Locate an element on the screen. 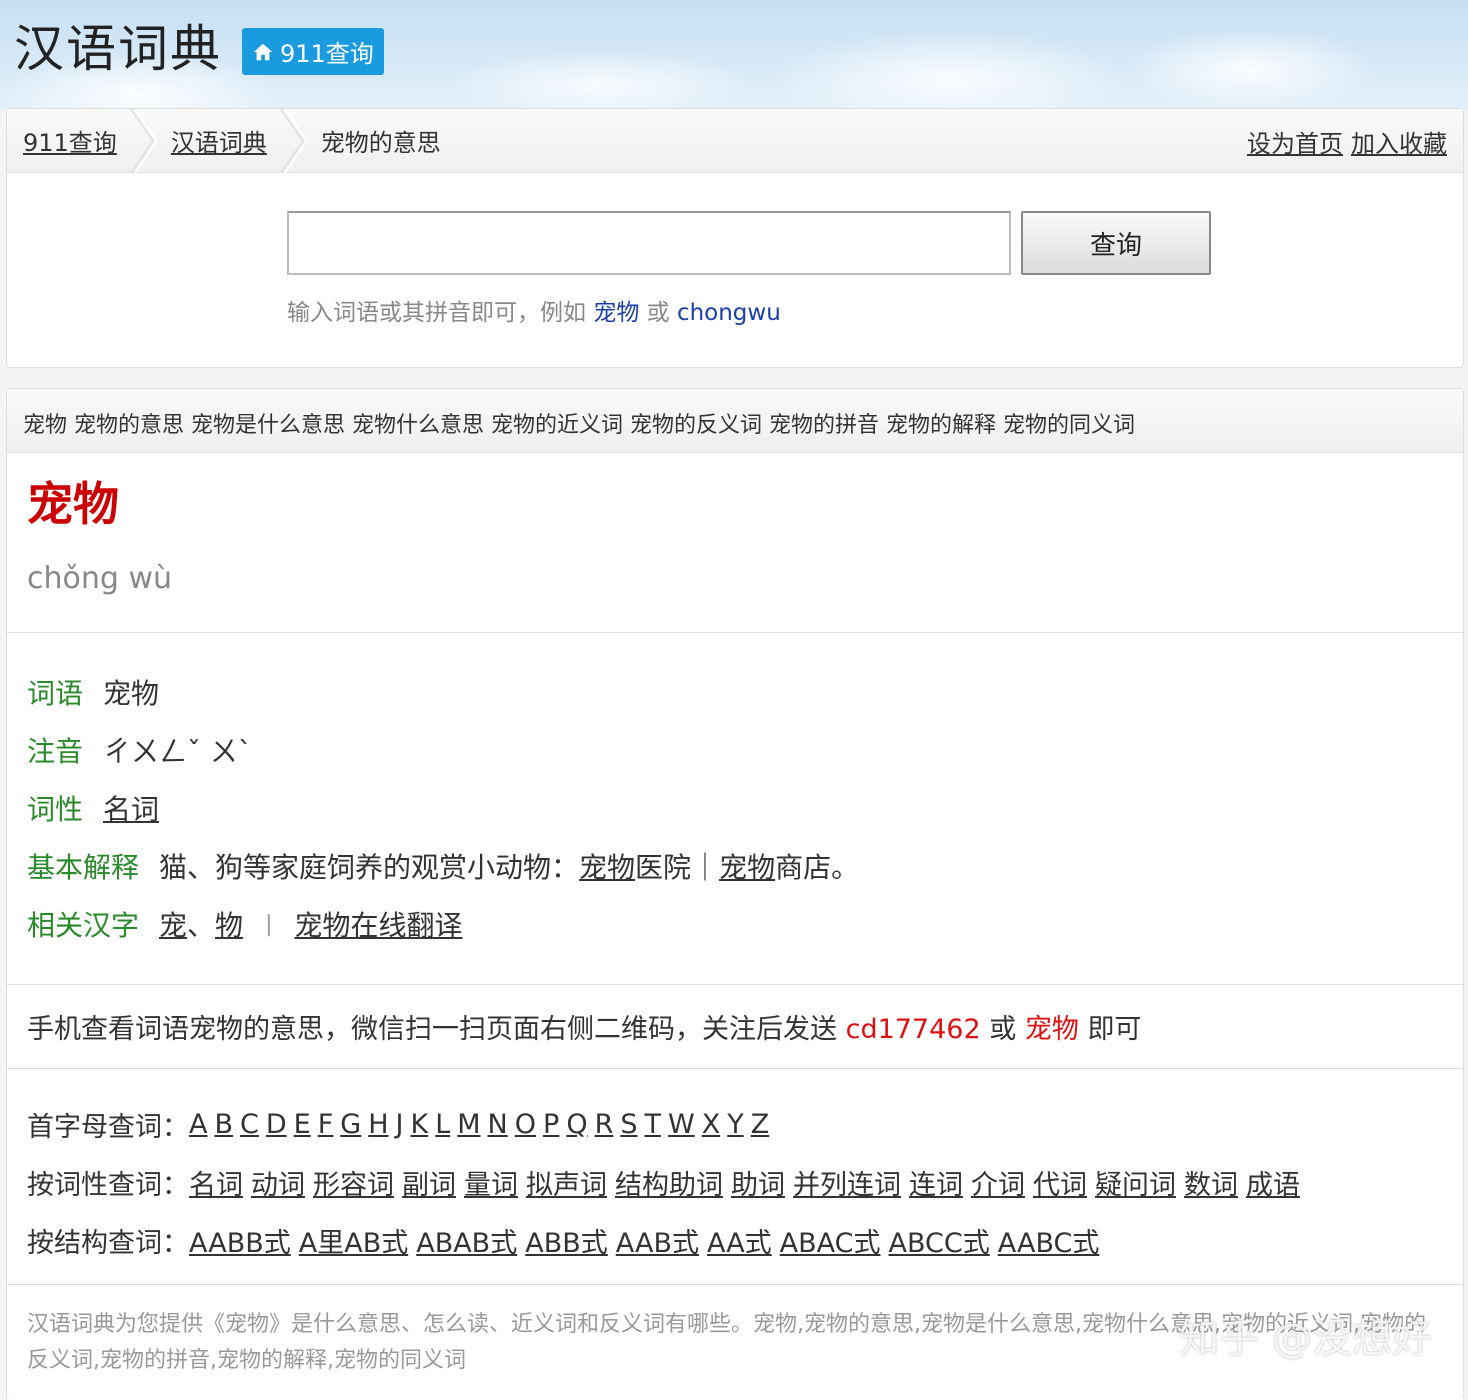 The height and width of the screenshot is (1400, 1468). hint-example-pinyin: chongwu is located at coordinates (729, 313).